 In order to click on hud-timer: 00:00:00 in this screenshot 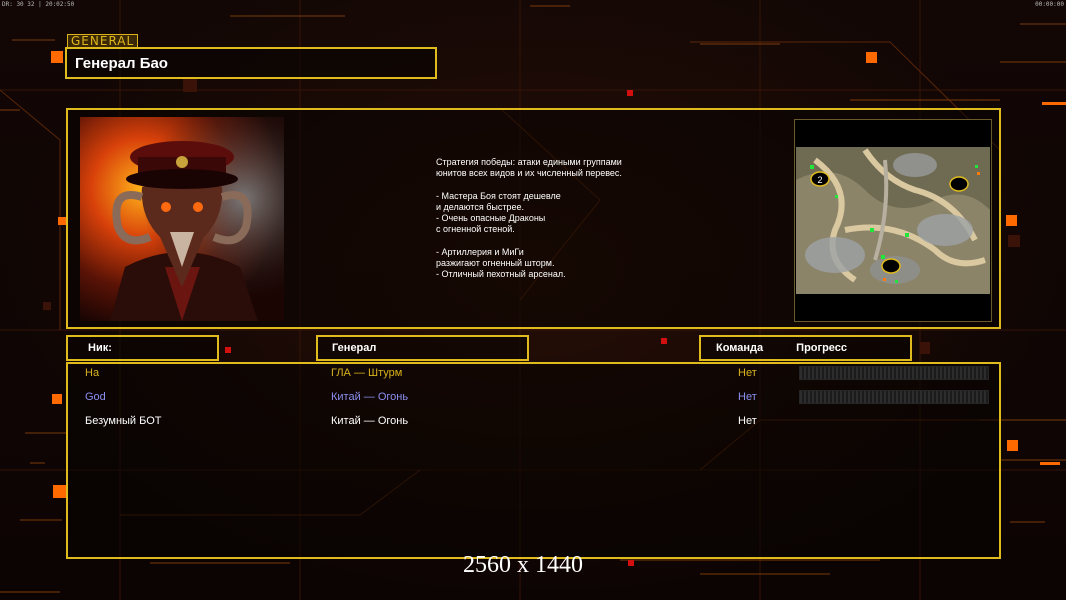, I will do `click(1049, 4)`.